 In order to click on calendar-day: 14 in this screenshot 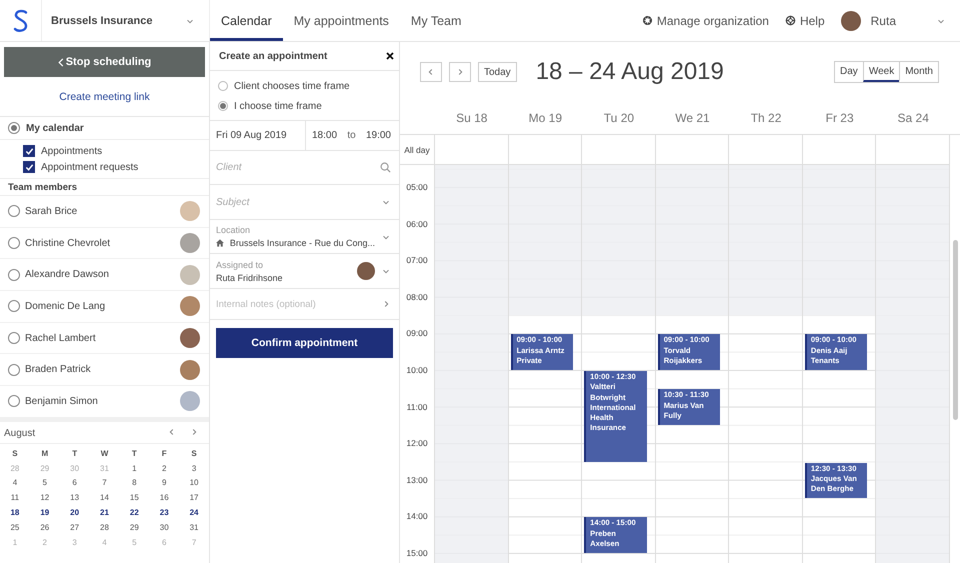, I will do `click(105, 498)`.